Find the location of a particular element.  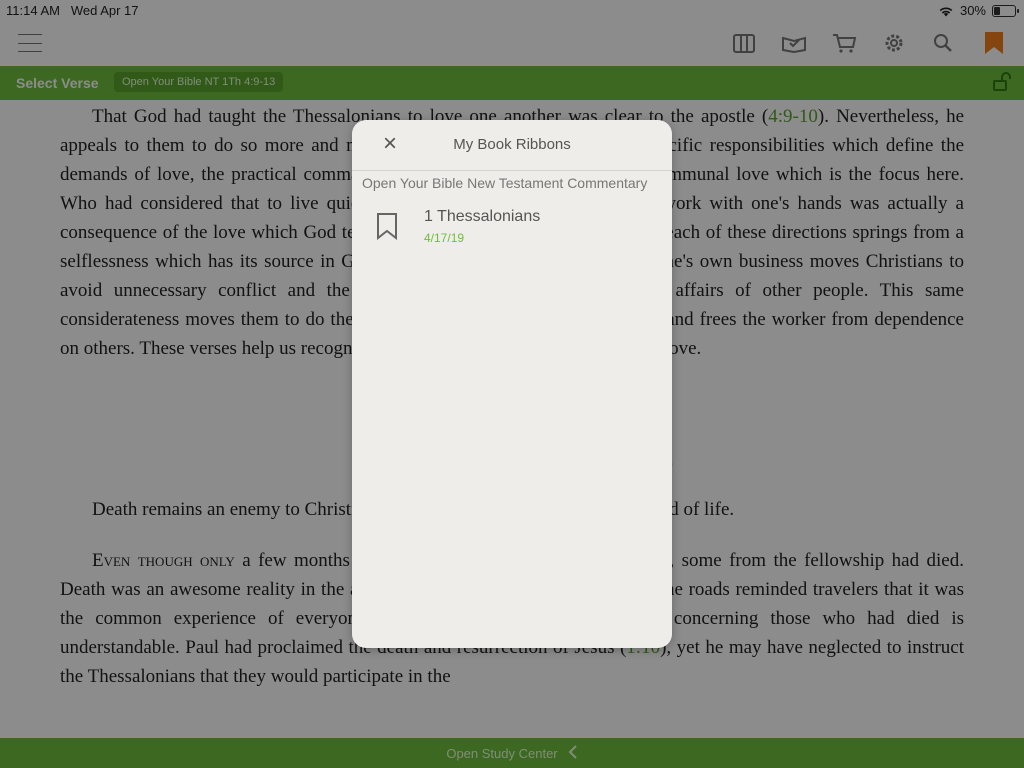

modal-title: My Book Ribbons is located at coordinates (512, 144).